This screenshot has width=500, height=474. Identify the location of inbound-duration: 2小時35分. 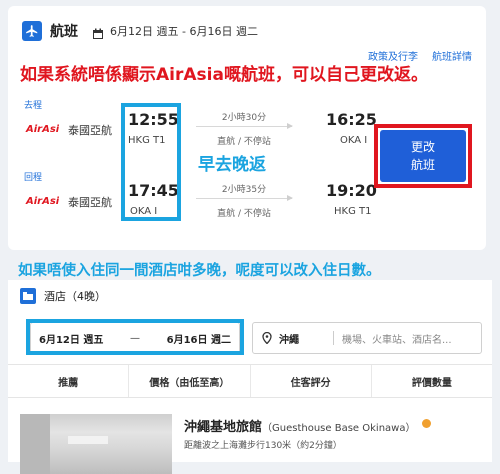
(244, 190).